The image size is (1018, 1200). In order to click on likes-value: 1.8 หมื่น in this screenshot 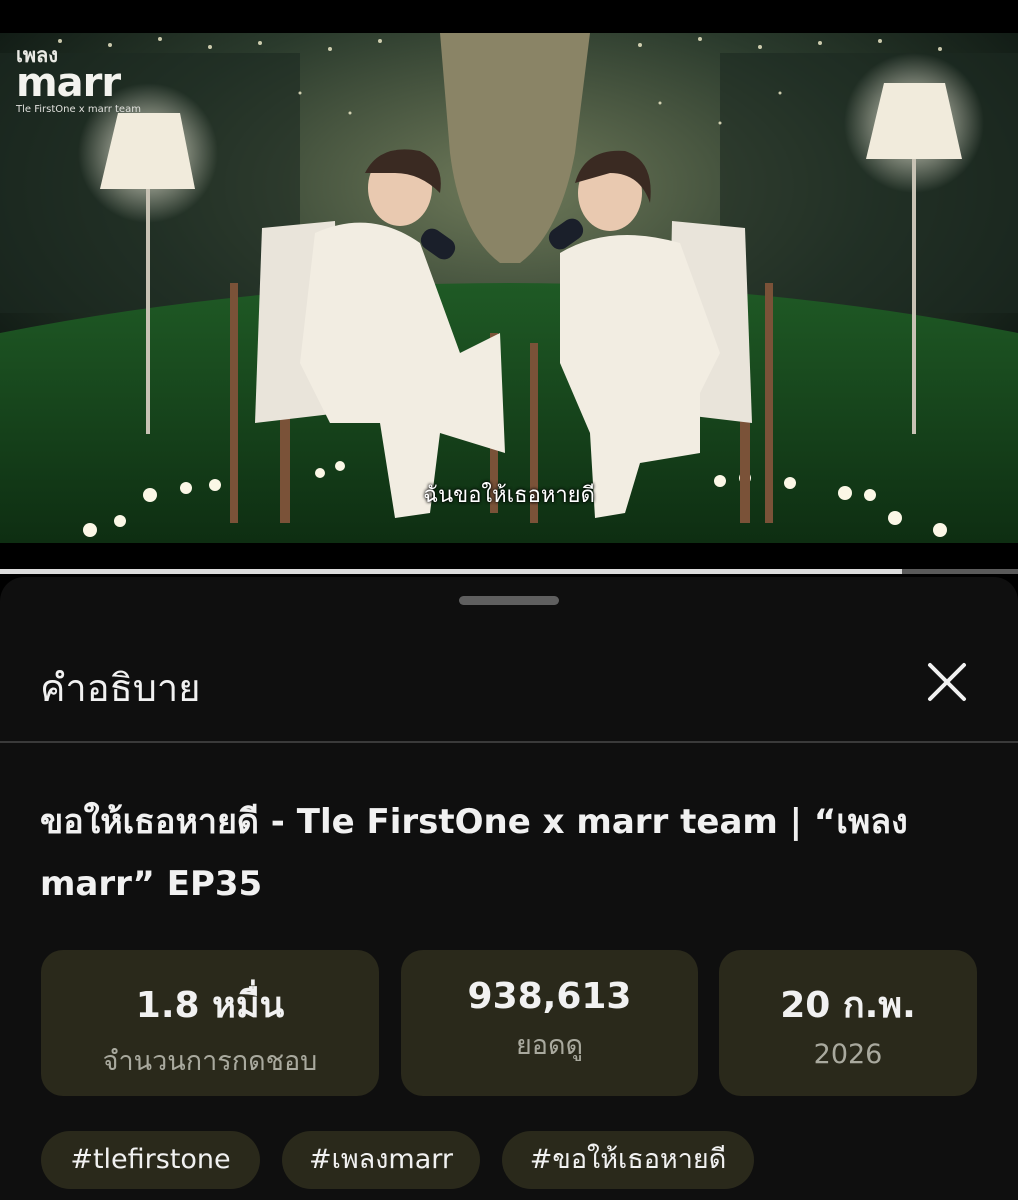, I will do `click(210, 1005)`.